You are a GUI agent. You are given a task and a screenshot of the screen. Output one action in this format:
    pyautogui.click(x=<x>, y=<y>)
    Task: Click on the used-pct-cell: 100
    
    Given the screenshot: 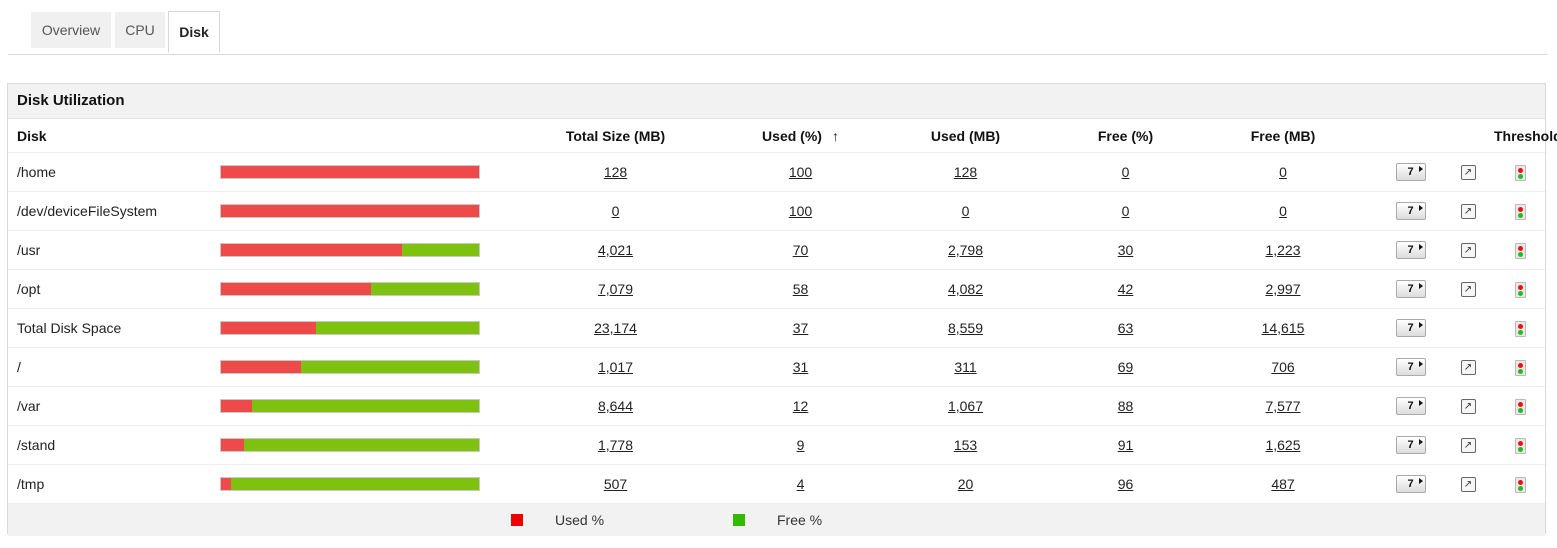 What is the action you would take?
    pyautogui.click(x=800, y=211)
    